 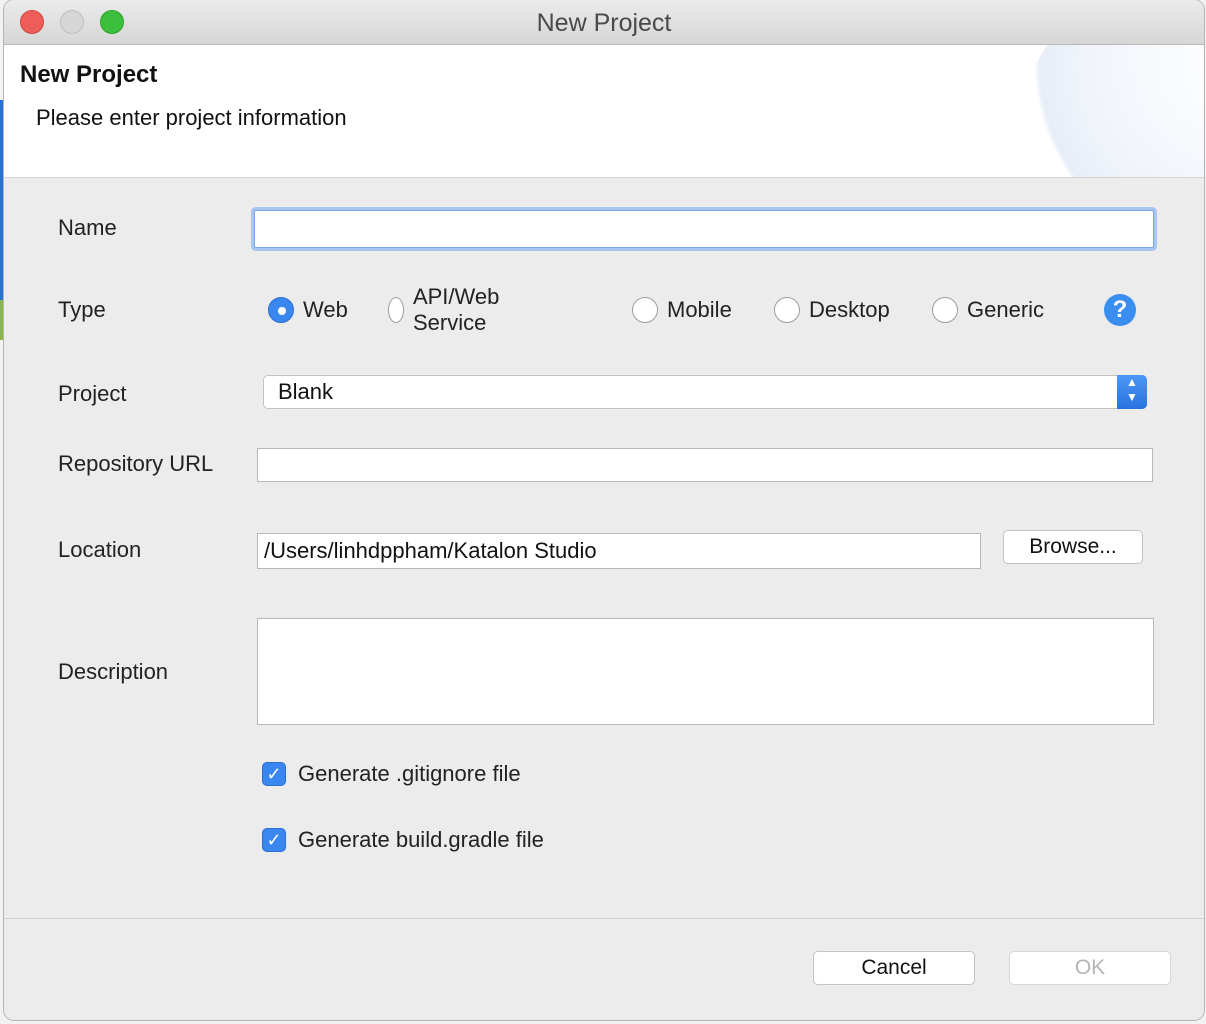 What do you see at coordinates (281, 310) in the screenshot?
I see `radio-selected-icon` at bounding box center [281, 310].